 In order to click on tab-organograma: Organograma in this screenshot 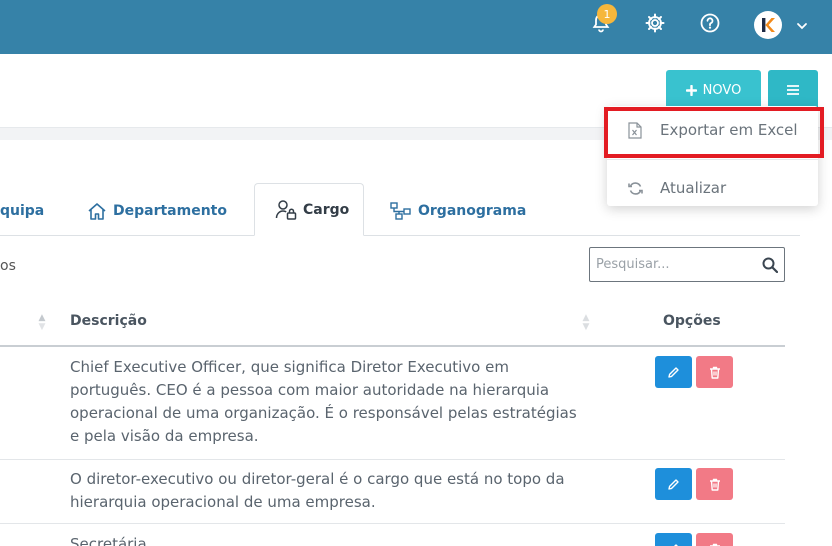, I will do `click(458, 211)`.